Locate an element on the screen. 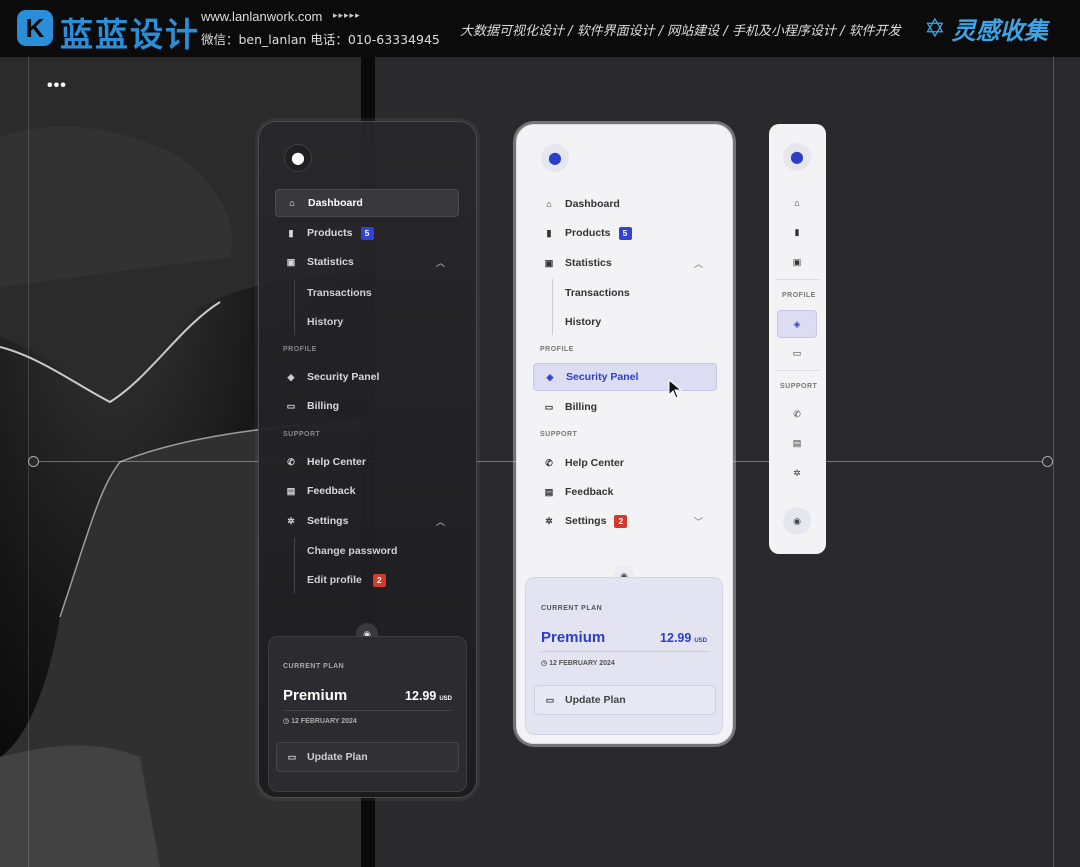 The image size is (1080, 867). plan-price: 12.99 USD is located at coordinates (683, 638).